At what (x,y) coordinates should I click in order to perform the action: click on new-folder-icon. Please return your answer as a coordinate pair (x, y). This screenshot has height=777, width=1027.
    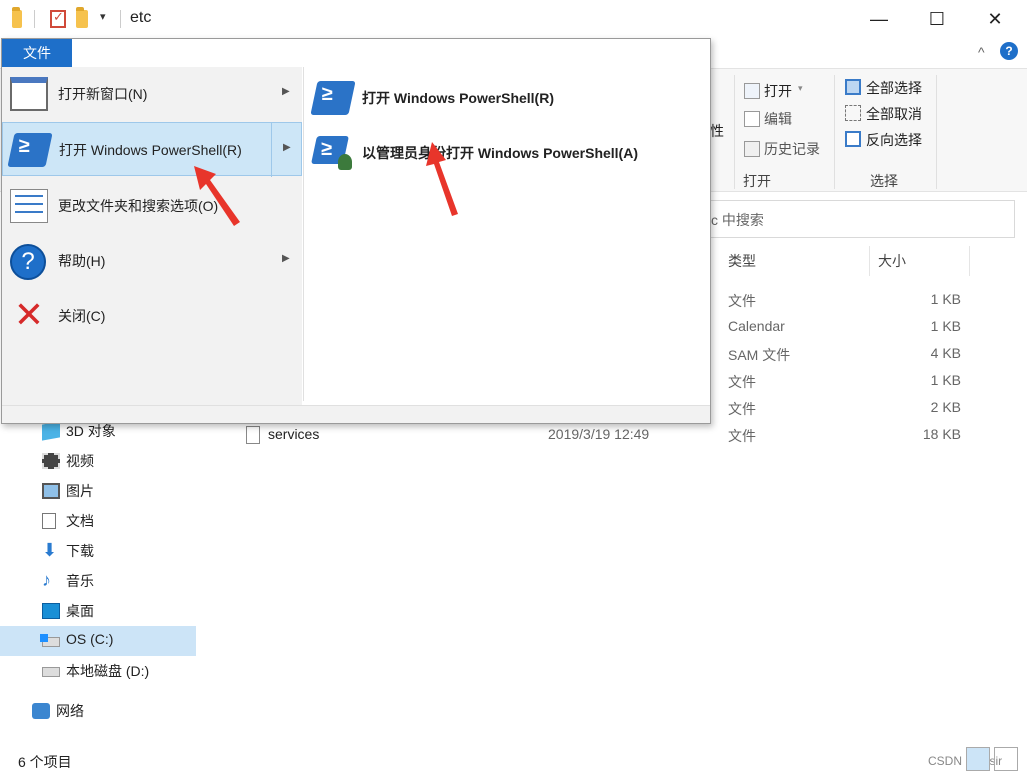
    Looking at the image, I should click on (82, 17).